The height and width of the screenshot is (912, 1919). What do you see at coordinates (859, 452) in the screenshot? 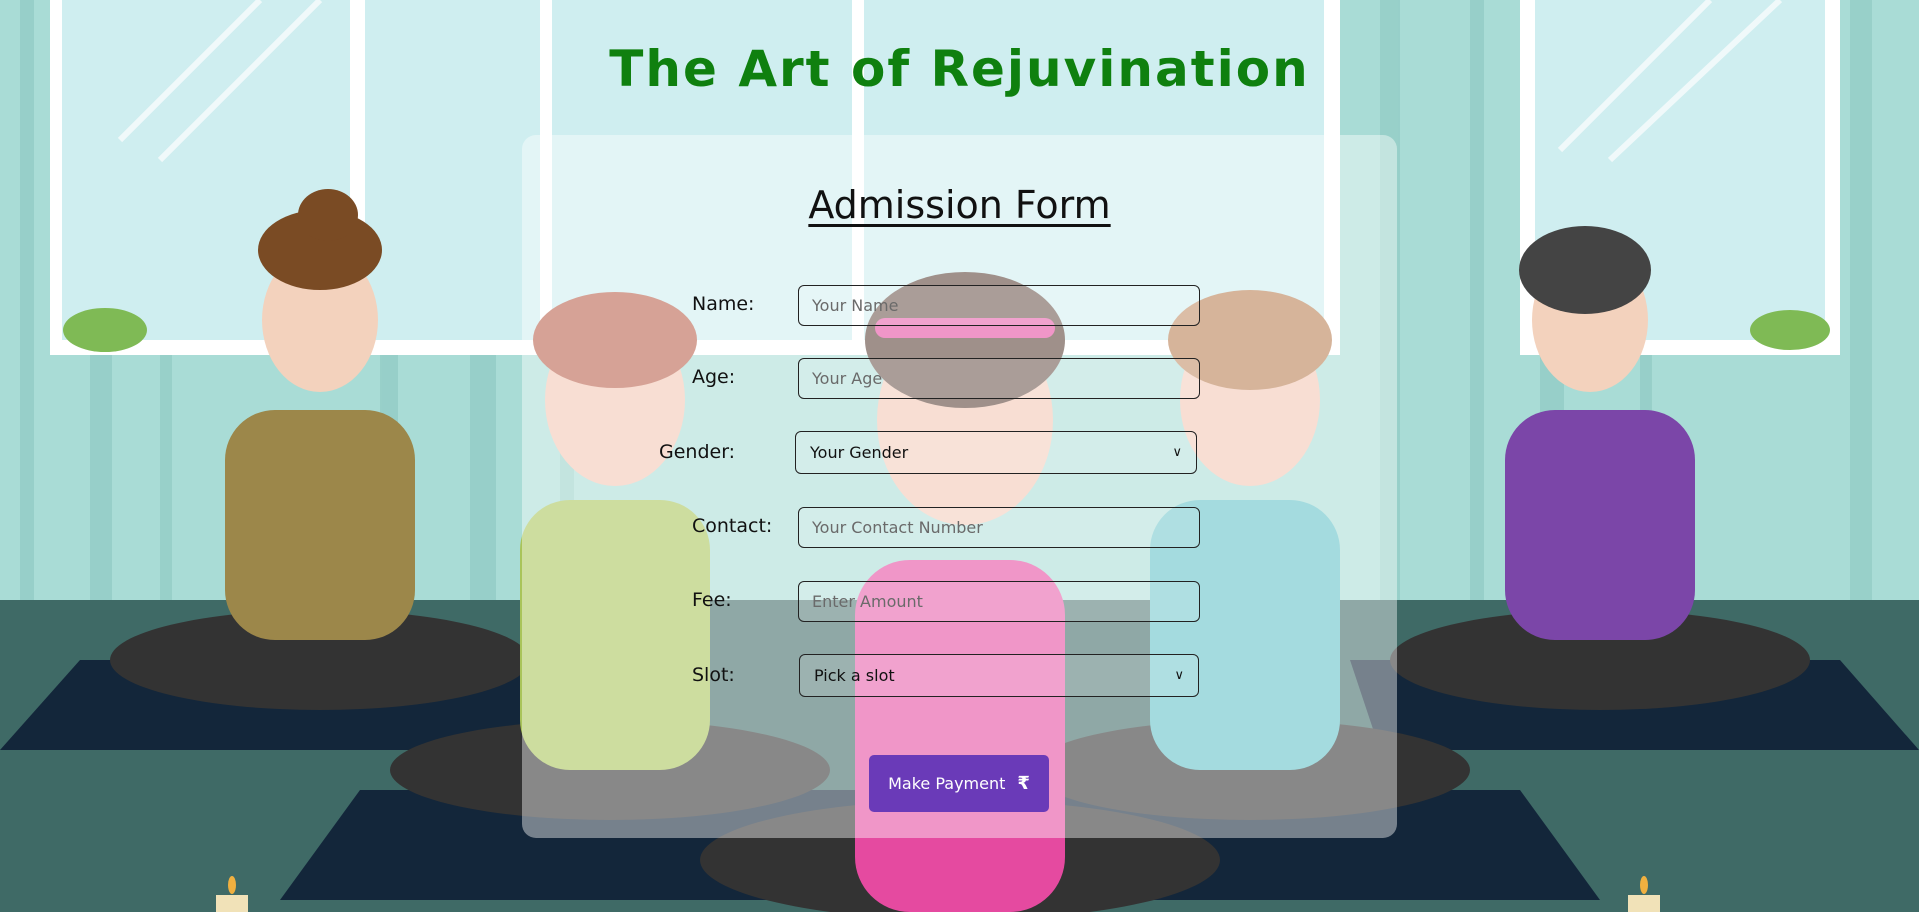
I see `gender-select-value: Your Gender` at bounding box center [859, 452].